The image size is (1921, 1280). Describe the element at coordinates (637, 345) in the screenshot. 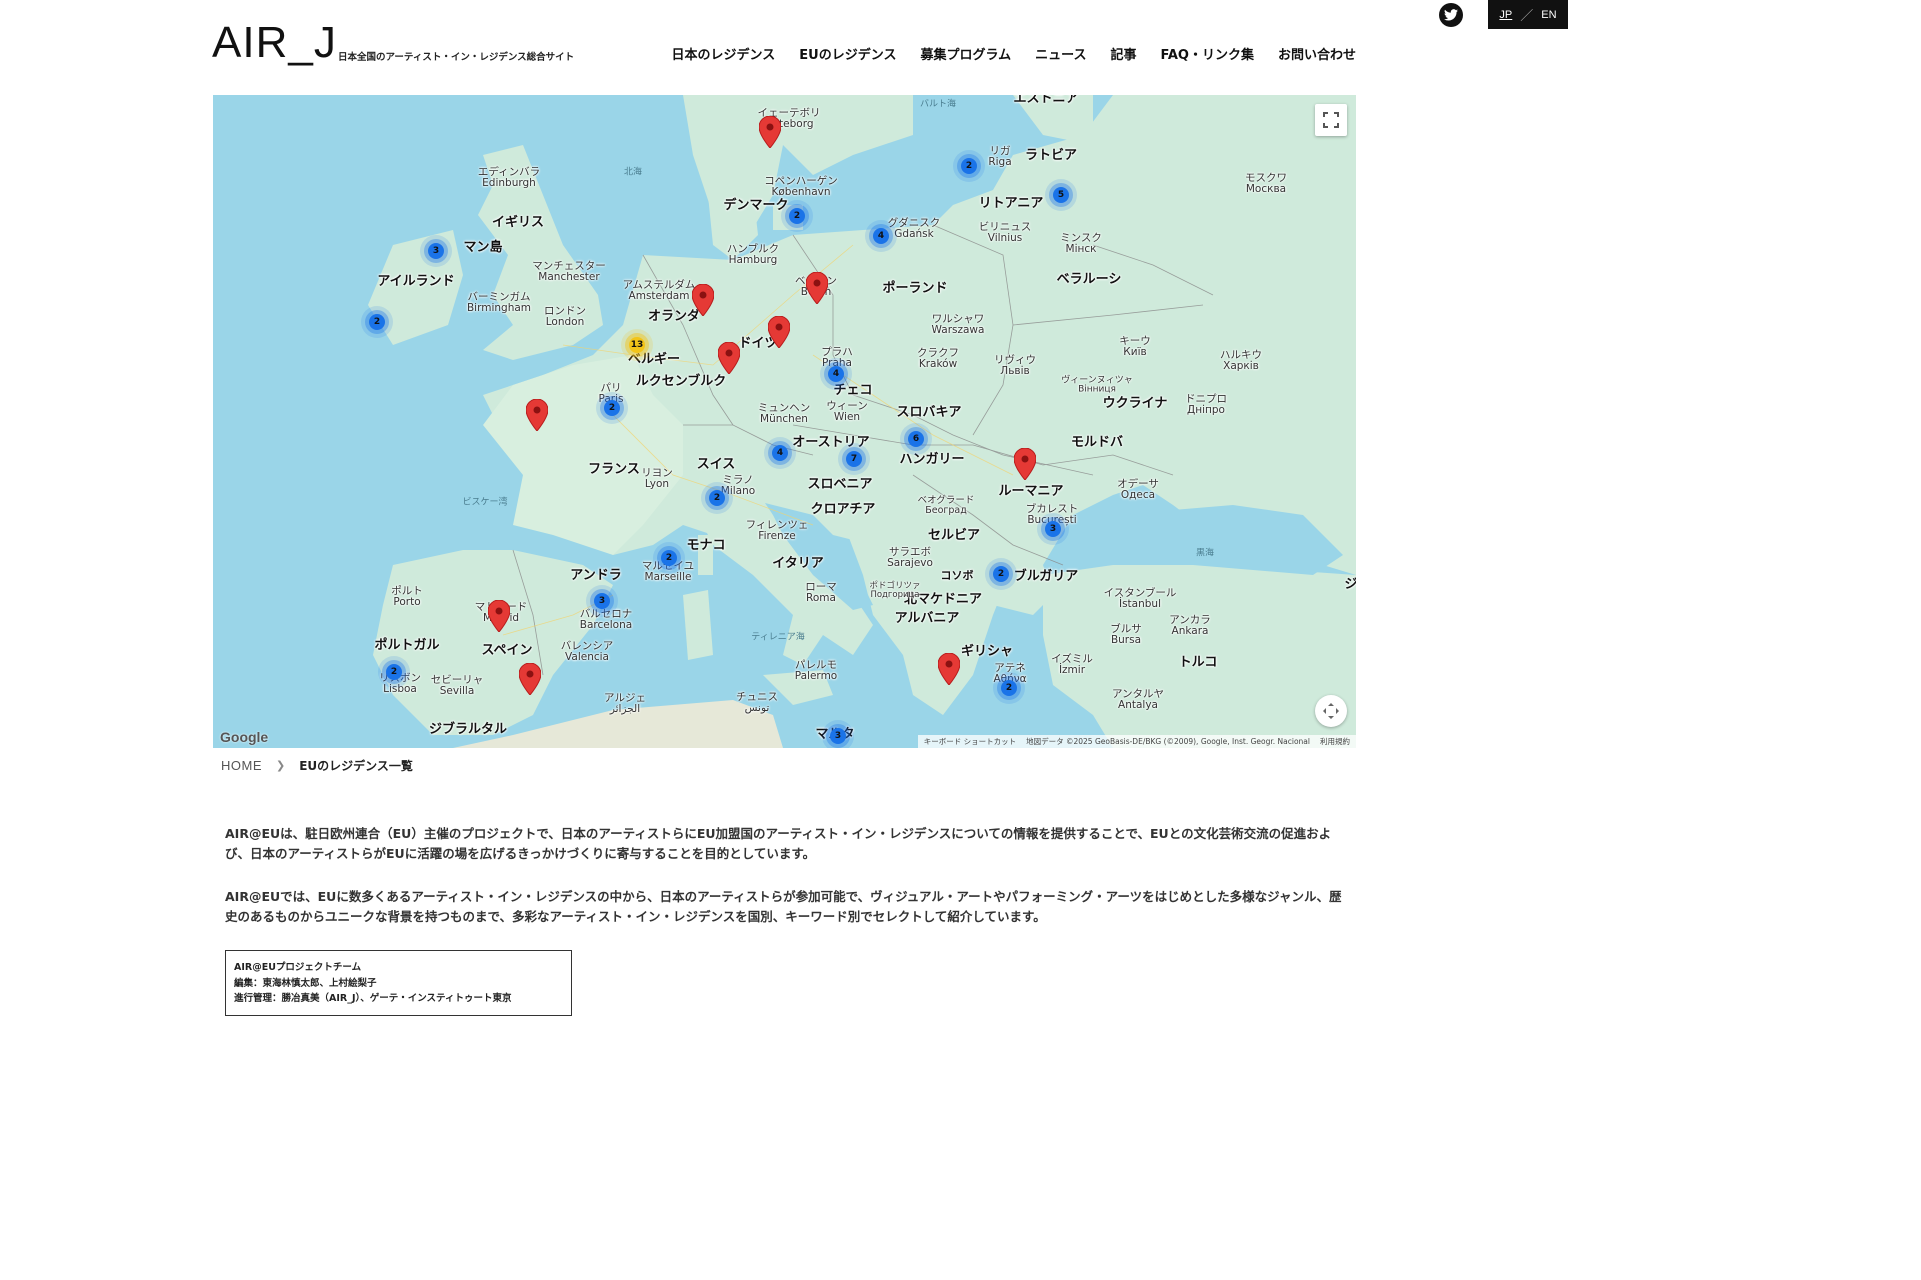

I see `residence-cluster-marker: 13` at that location.